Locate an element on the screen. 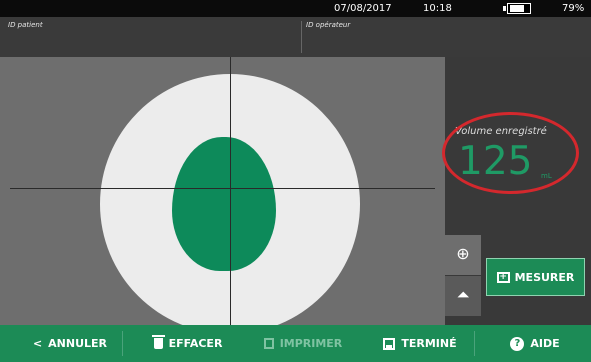 The image size is (591, 362). clear-button: EFFACER is located at coordinates (188, 343).